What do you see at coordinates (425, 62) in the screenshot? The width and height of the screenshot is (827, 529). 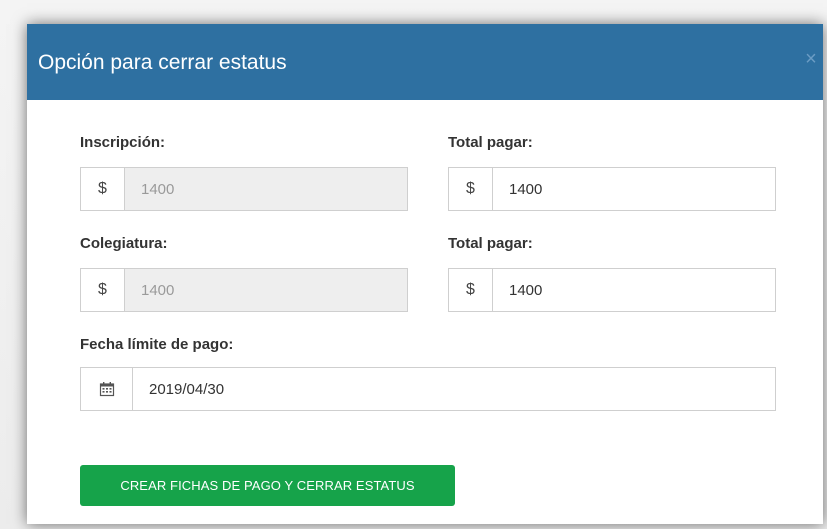 I see `modal-header: Opción para cerrar estatus ×` at bounding box center [425, 62].